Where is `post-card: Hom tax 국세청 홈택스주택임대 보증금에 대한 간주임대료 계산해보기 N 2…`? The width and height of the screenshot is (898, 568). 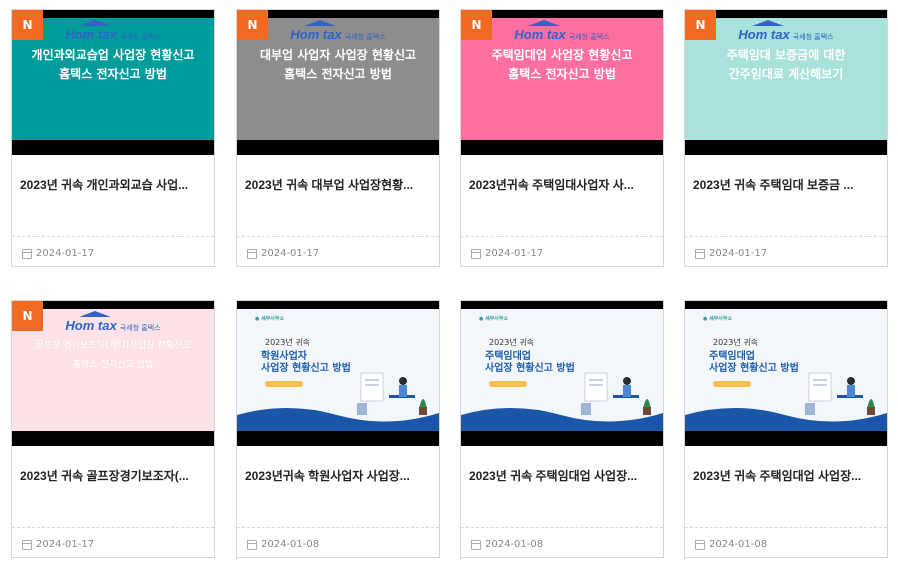
post-card: Hom tax 국세청 홈택스주택임대 보증금에 대한 간주임대료 계산해보기 N 2… is located at coordinates (786, 138).